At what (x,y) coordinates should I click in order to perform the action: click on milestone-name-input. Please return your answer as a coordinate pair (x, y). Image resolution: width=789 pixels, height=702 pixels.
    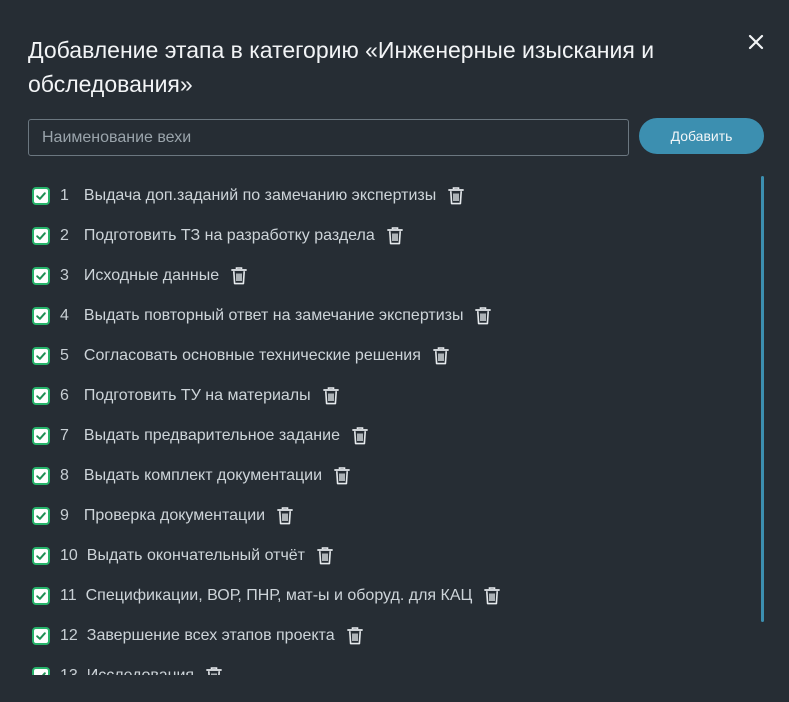
    Looking at the image, I should click on (328, 137).